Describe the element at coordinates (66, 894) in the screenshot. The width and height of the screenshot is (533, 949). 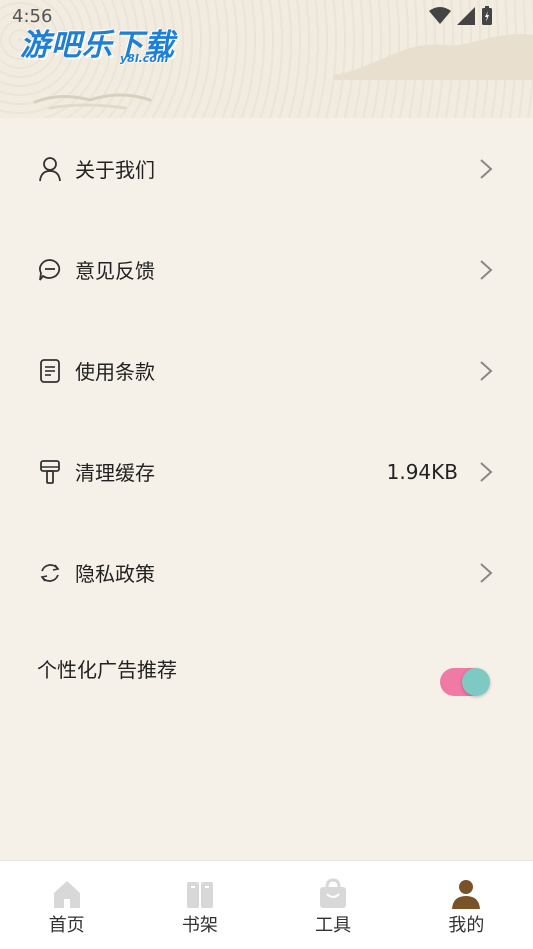
I see `home-icon` at that location.